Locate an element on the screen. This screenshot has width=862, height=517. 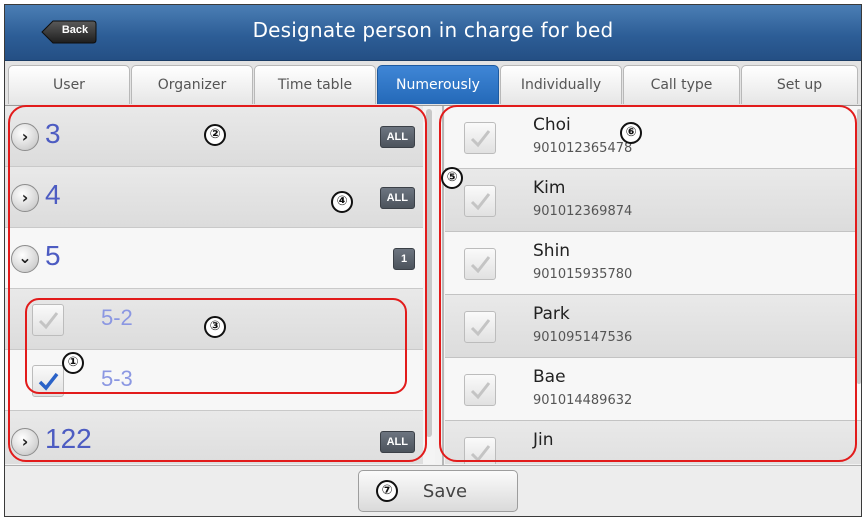
title-bar: Back Designate person in charge for bed is located at coordinates (433, 33).